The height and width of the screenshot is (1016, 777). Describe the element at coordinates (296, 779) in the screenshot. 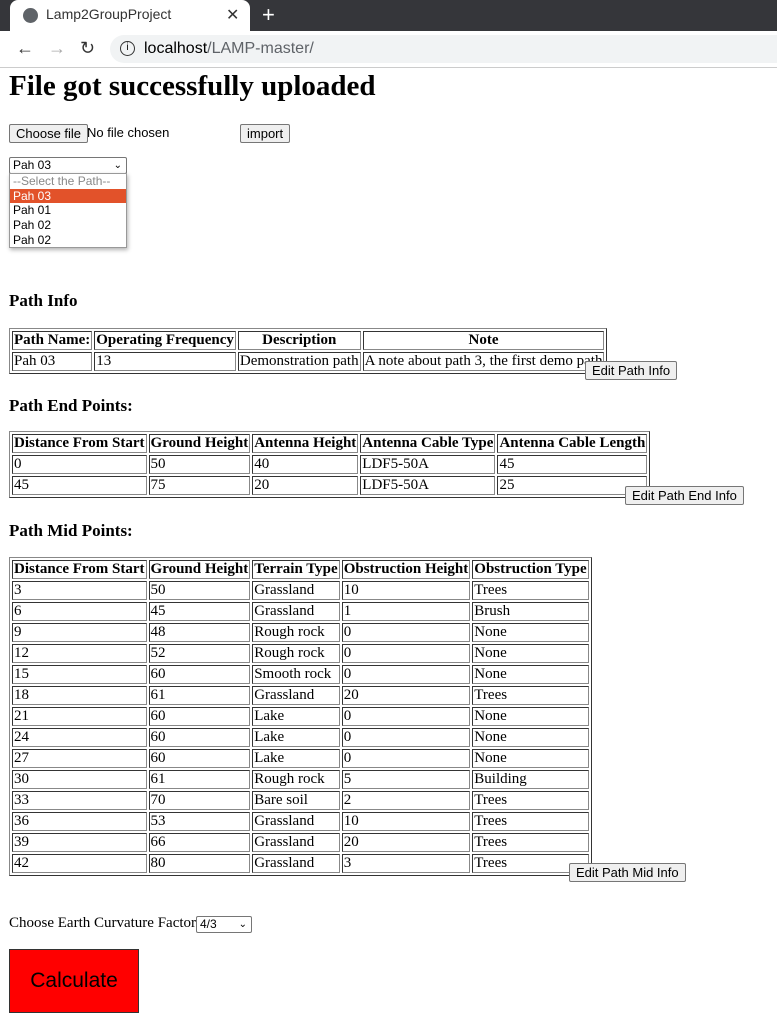

I see `table-cell: Rough rock` at that location.